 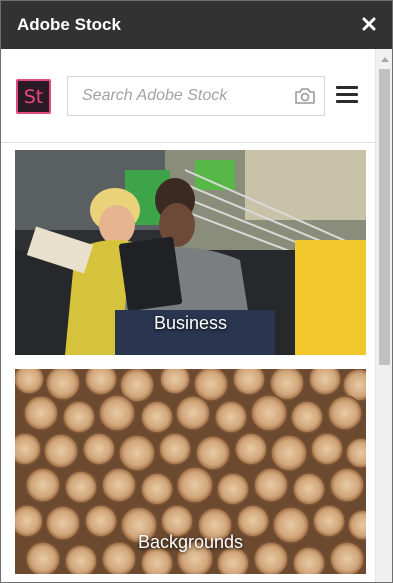 I want to click on scroll-up-arrow-icon, so click(x=385, y=59).